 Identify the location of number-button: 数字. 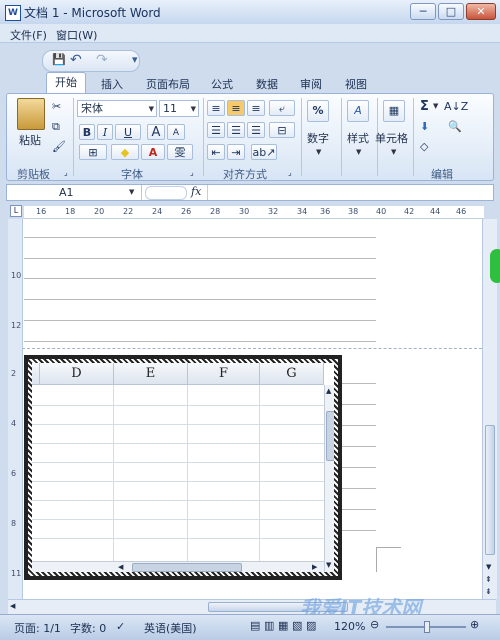
(318, 138).